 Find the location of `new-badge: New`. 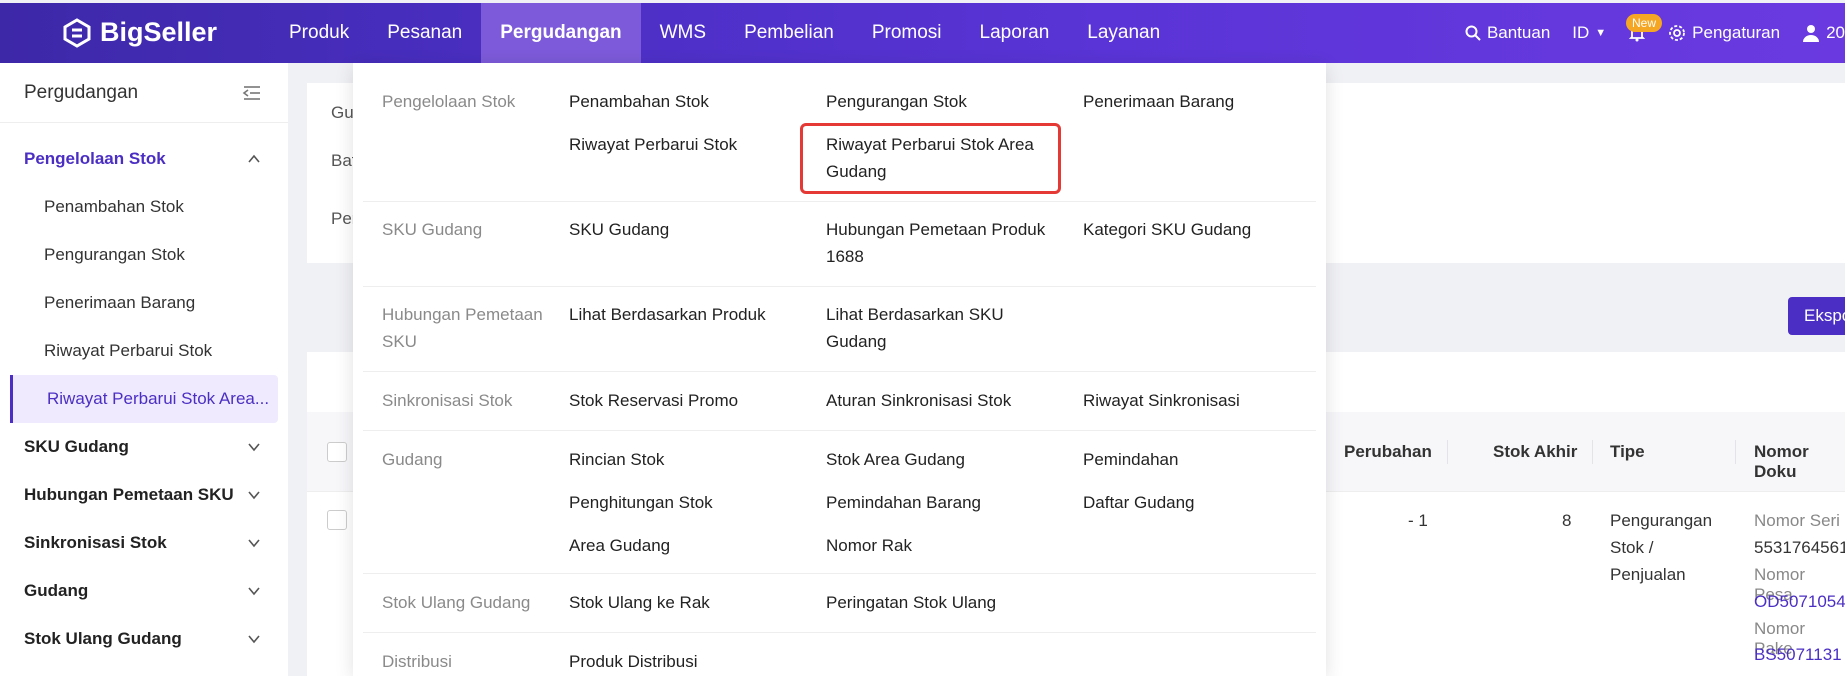

new-badge: New is located at coordinates (1644, 23).